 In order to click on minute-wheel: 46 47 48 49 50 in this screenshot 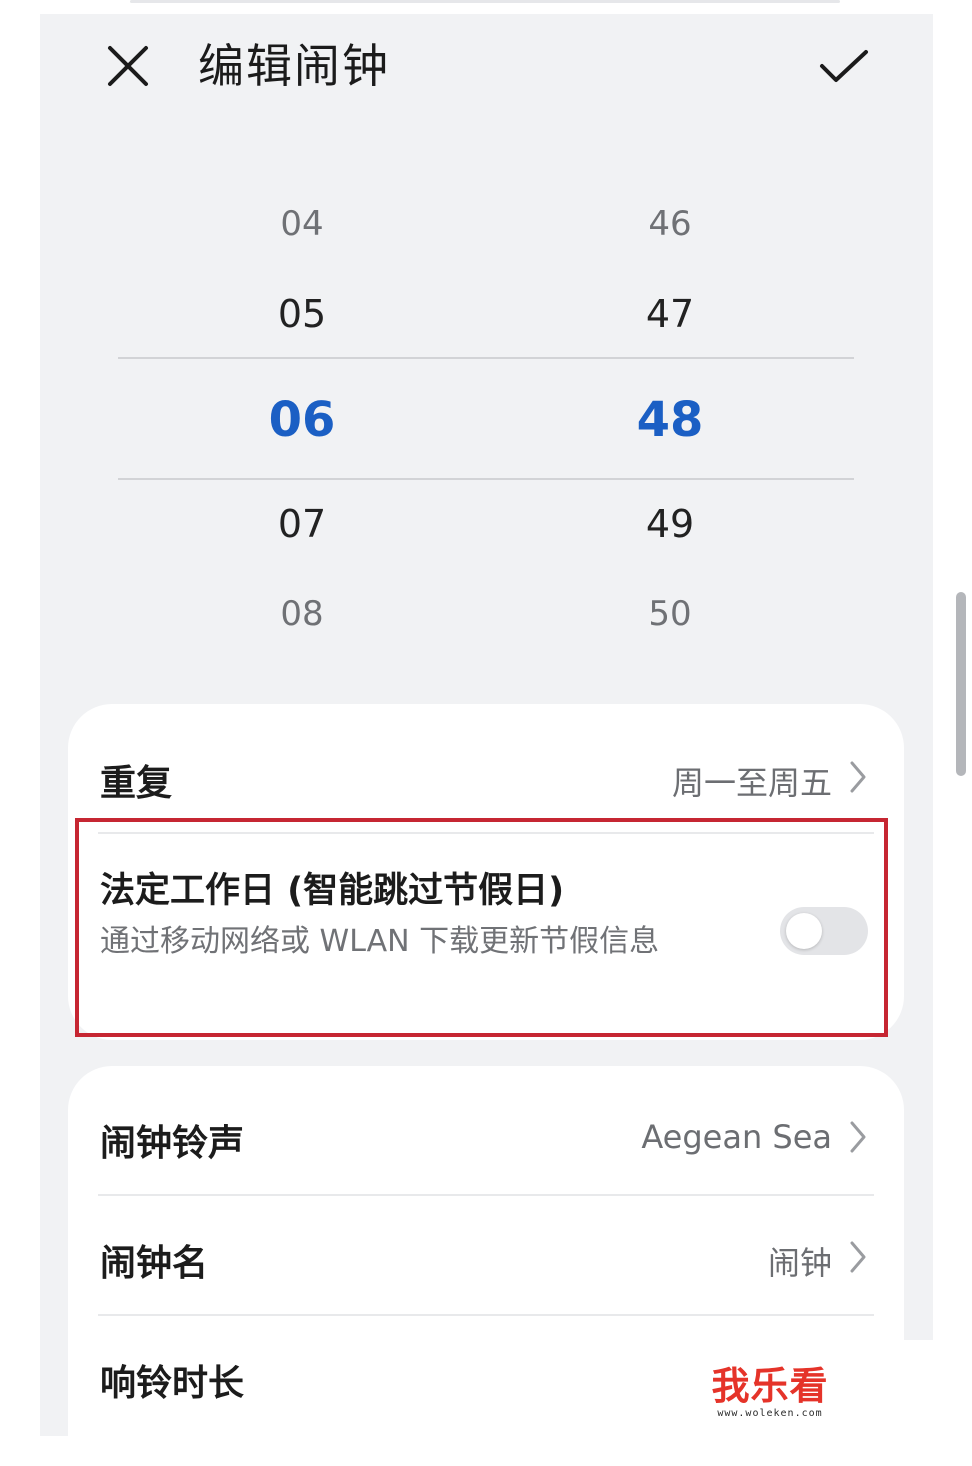, I will do `click(670, 426)`.